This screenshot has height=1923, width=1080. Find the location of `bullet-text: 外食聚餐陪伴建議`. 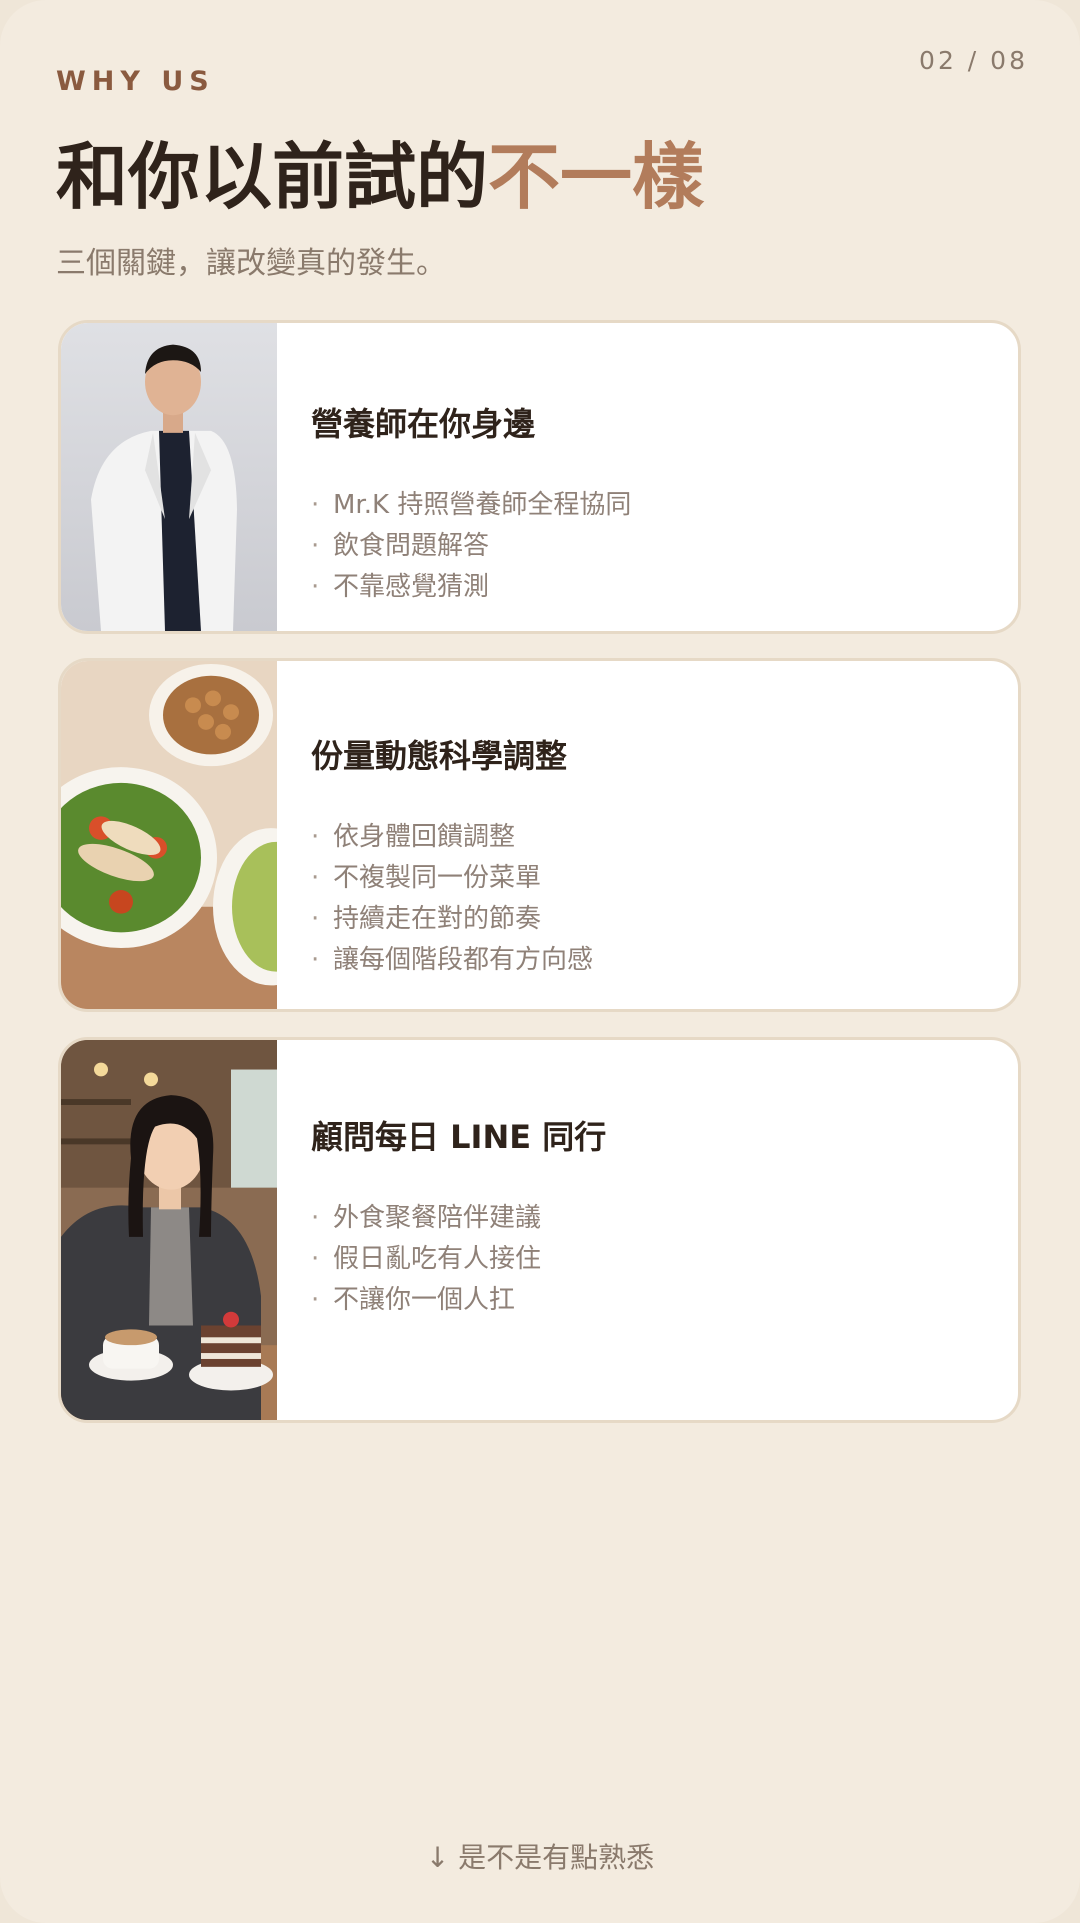

bullet-text: 外食聚餐陪伴建議 is located at coordinates (437, 1218).